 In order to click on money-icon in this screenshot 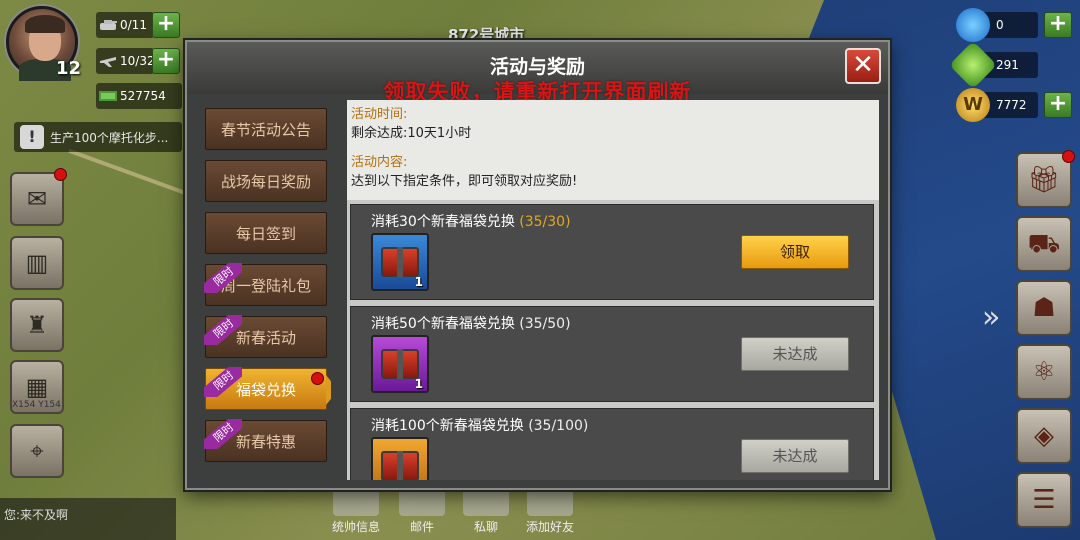, I will do `click(108, 96)`.